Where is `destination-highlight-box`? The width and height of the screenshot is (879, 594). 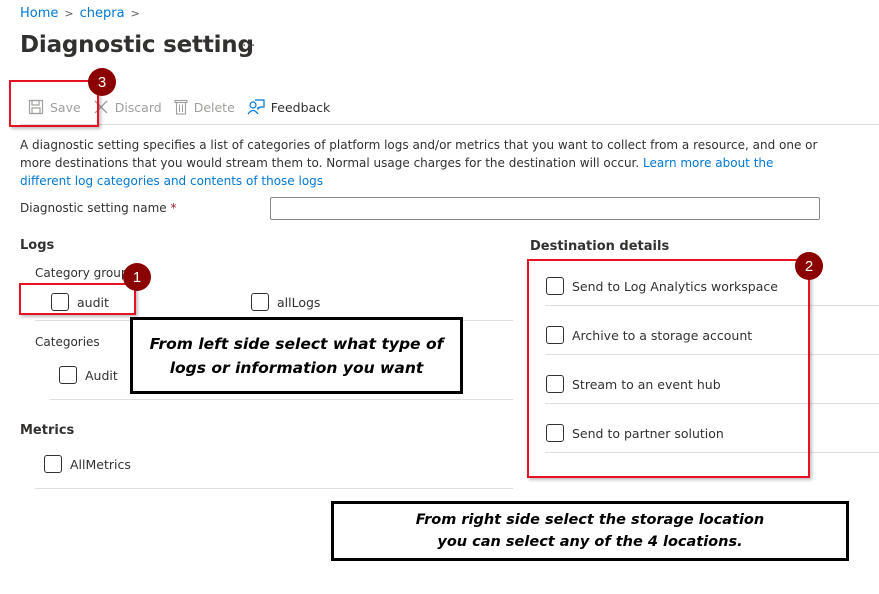 destination-highlight-box is located at coordinates (668, 368).